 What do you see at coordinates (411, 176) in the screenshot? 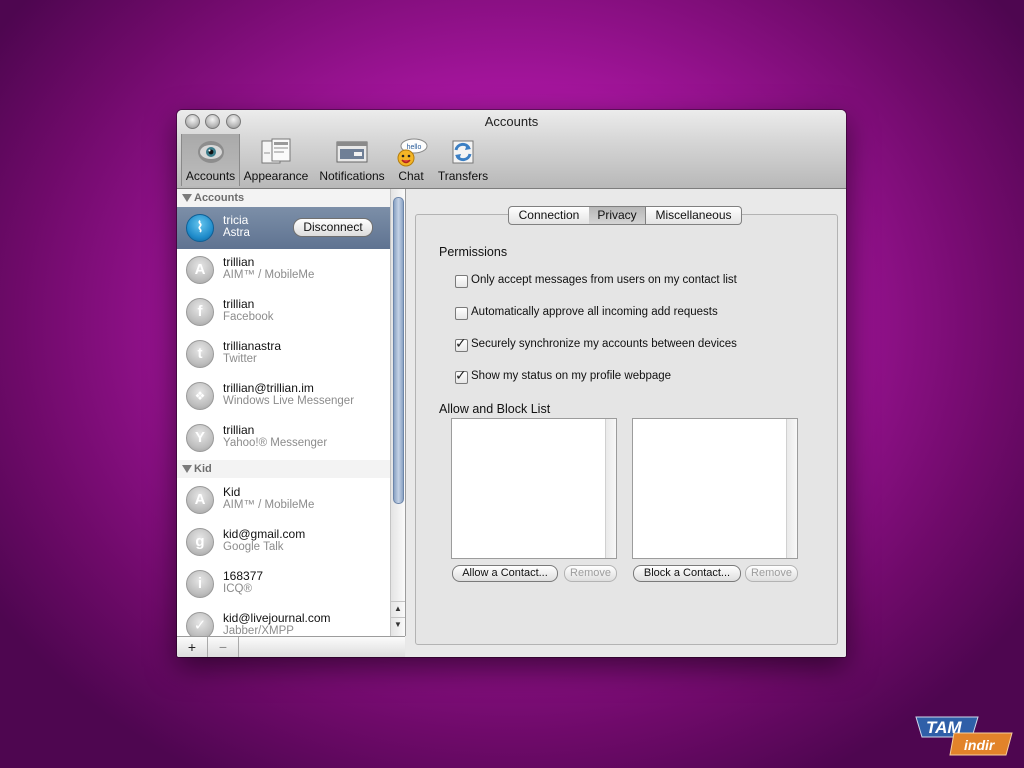
I see `toolbar-label: Chat` at bounding box center [411, 176].